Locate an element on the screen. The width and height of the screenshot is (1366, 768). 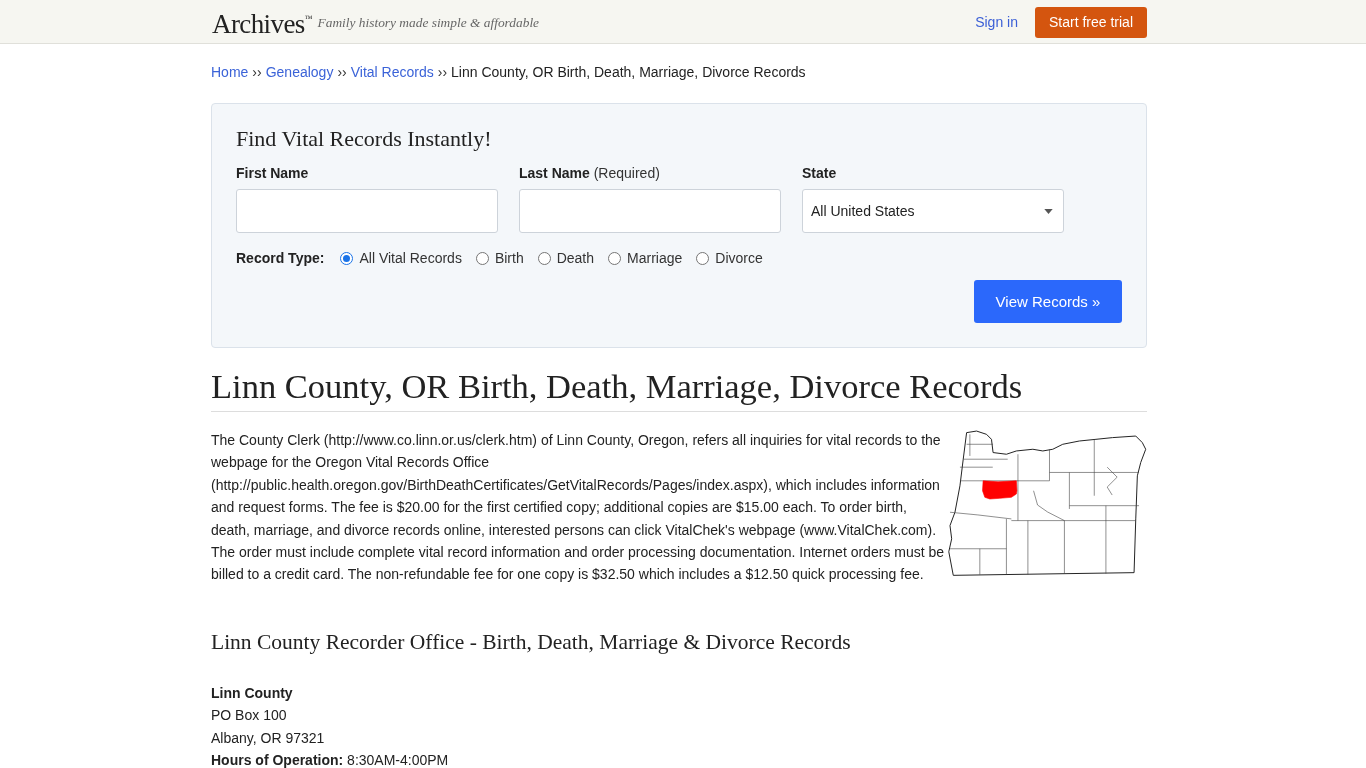
highlighted-county is located at coordinates (1000, 490).